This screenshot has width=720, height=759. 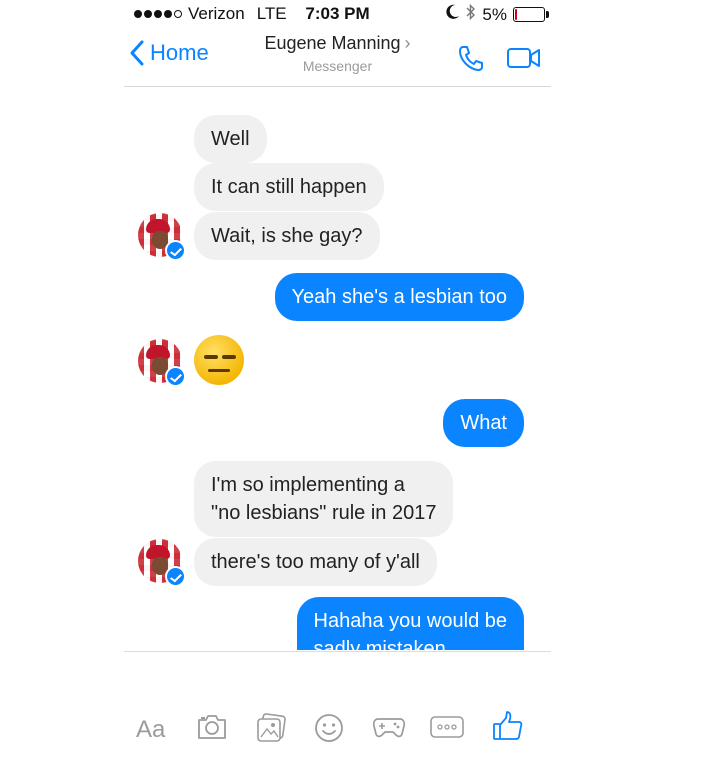 I want to click on more-icon, so click(x=447, y=729).